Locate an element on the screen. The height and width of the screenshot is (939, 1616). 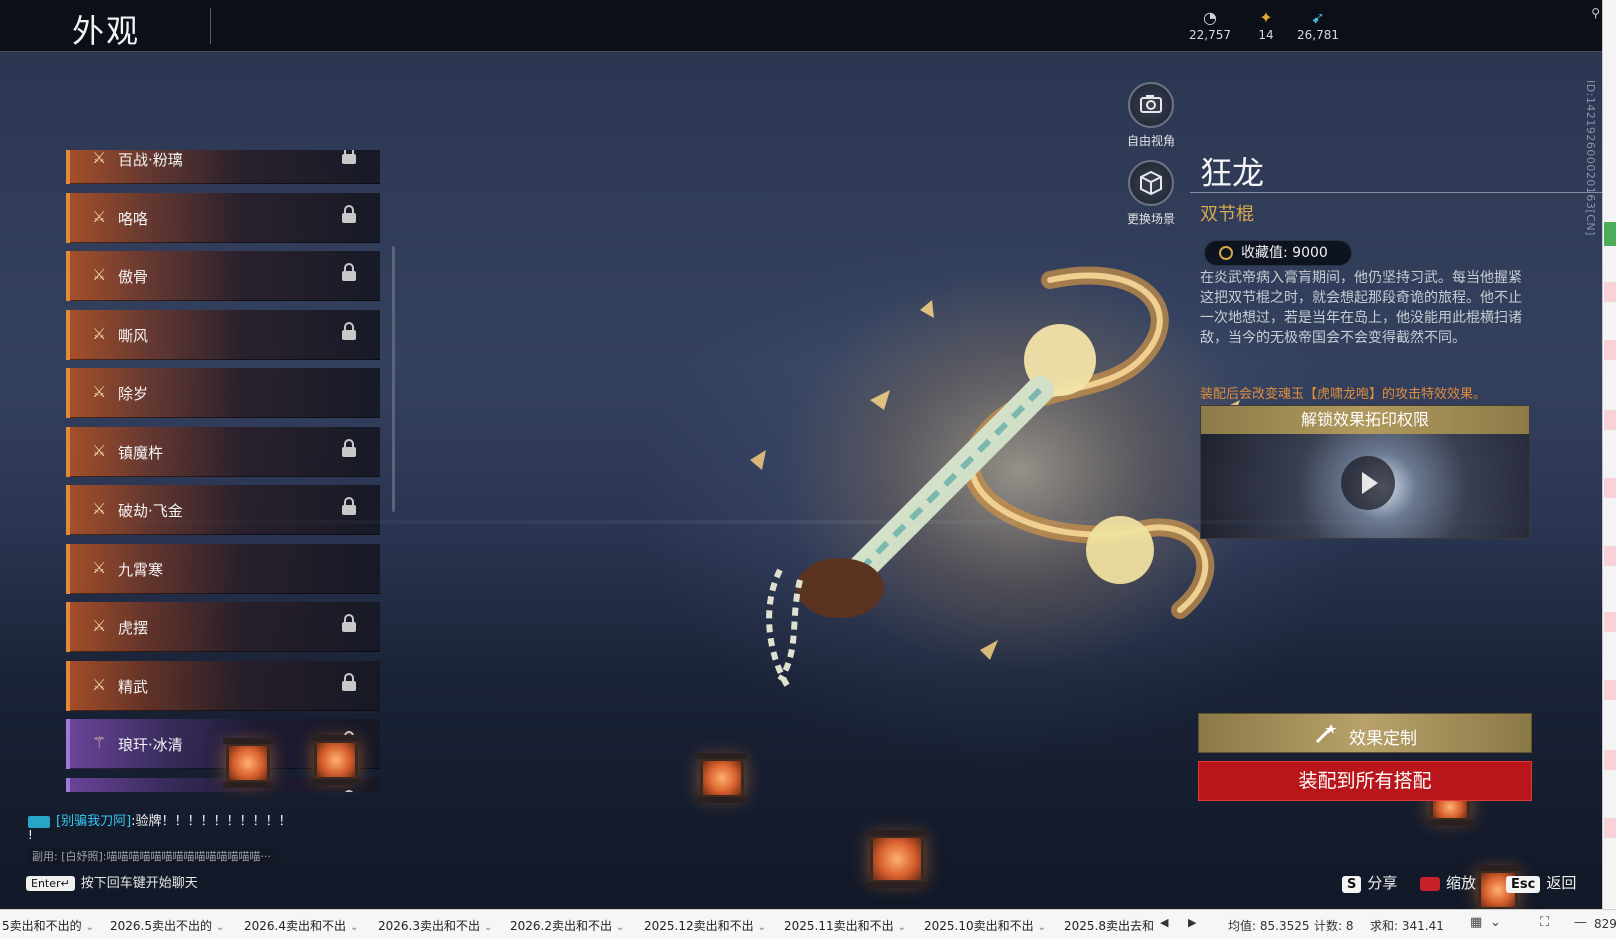
collection-value-badge: 收藏值: 9000 is located at coordinates (1278, 253).